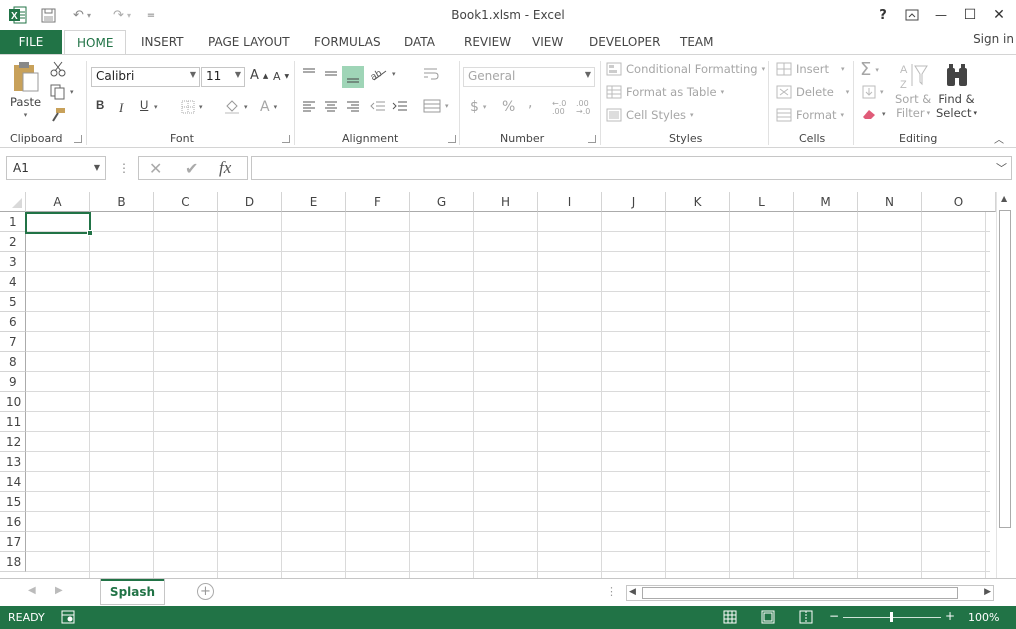  What do you see at coordinates (13, 242) in the screenshot?
I see `row-header-2: 2` at bounding box center [13, 242].